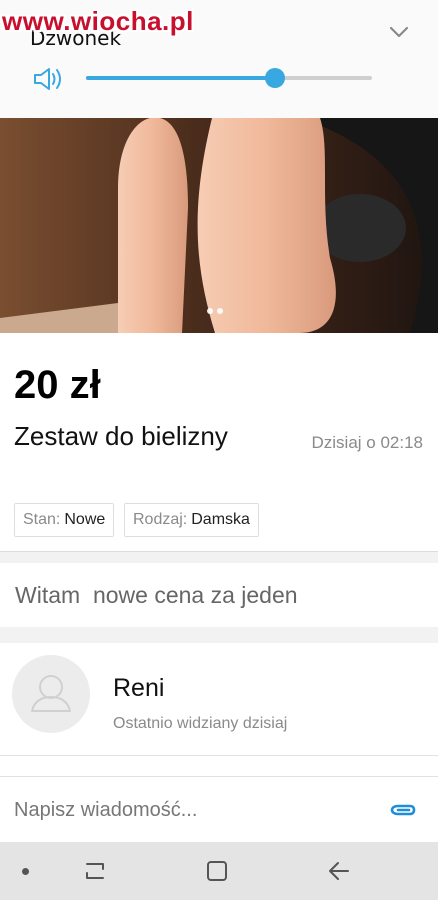  Describe the element at coordinates (49, 79) in the screenshot. I see `speaker-icon` at that location.